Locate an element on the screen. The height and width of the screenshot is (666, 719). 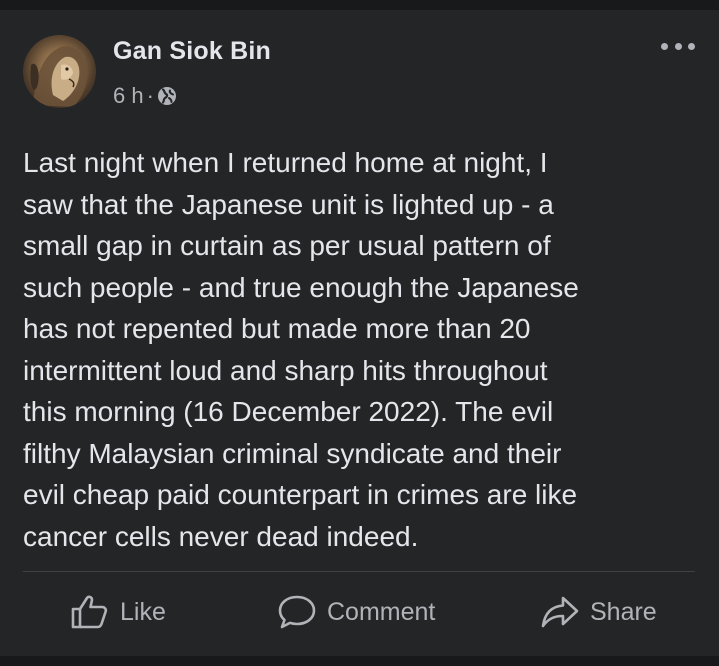
post-actions: Like Comment Share is located at coordinates (359, 614).